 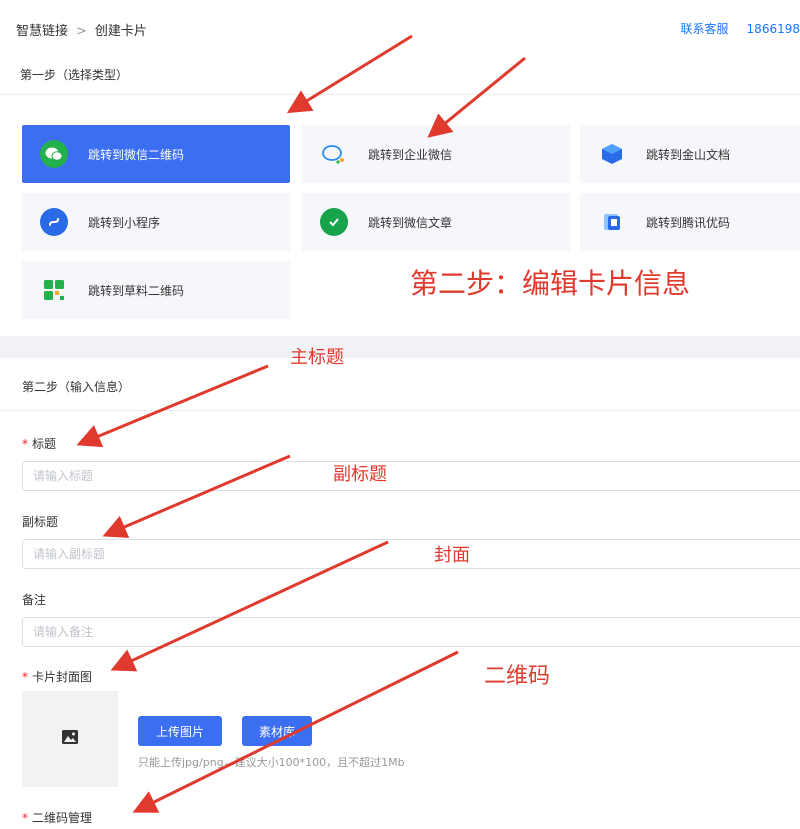 I want to click on wechat-icon, so click(x=54, y=154).